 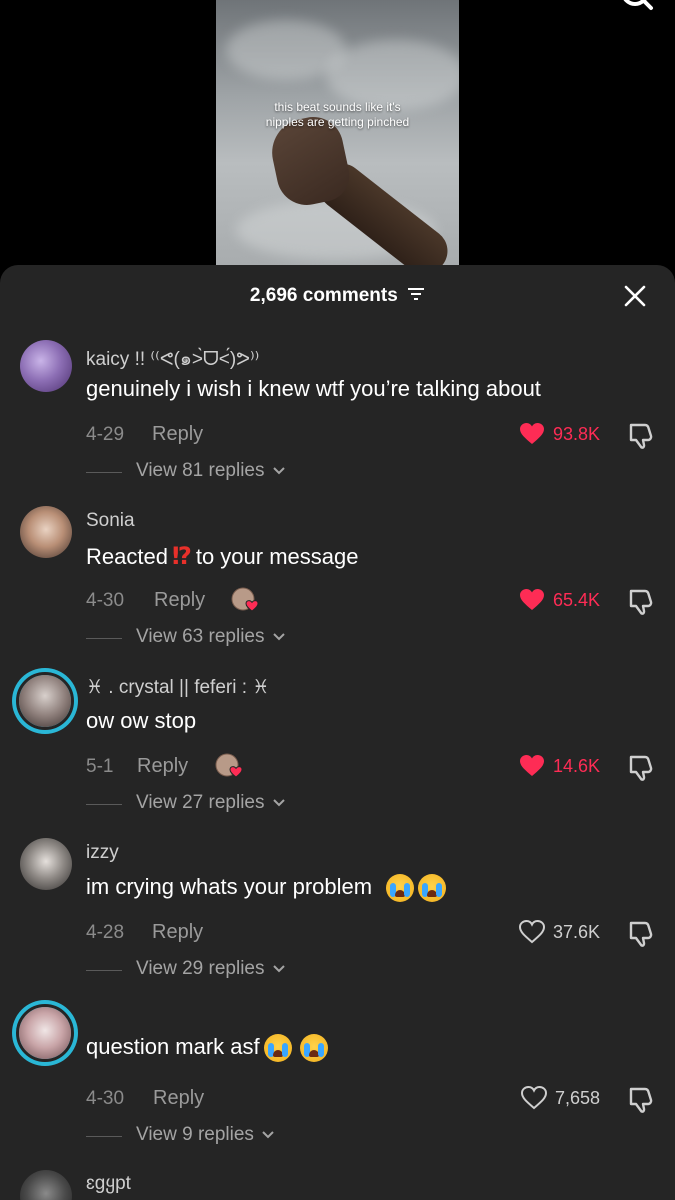 I want to click on comment-text-part: Reacted, so click(x=127, y=556).